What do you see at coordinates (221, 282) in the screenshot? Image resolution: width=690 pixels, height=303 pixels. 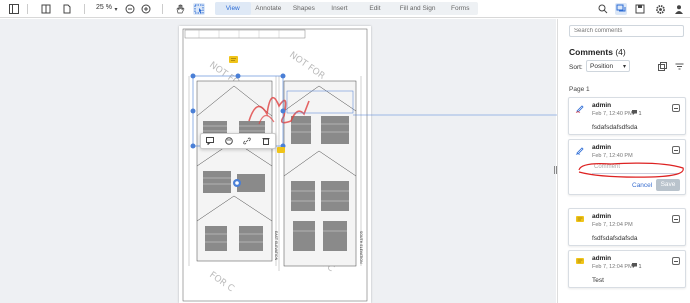 I see `svg-text: FOR C` at bounding box center [221, 282].